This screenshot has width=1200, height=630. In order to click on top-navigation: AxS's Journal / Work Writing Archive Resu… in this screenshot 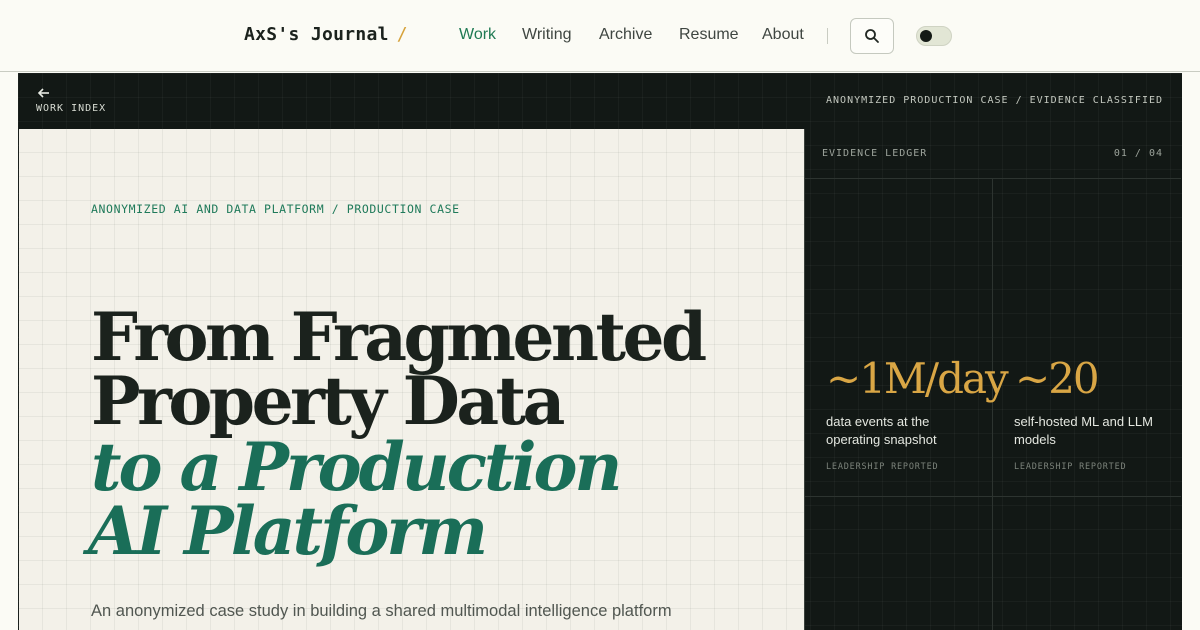, I will do `click(600, 36)`.